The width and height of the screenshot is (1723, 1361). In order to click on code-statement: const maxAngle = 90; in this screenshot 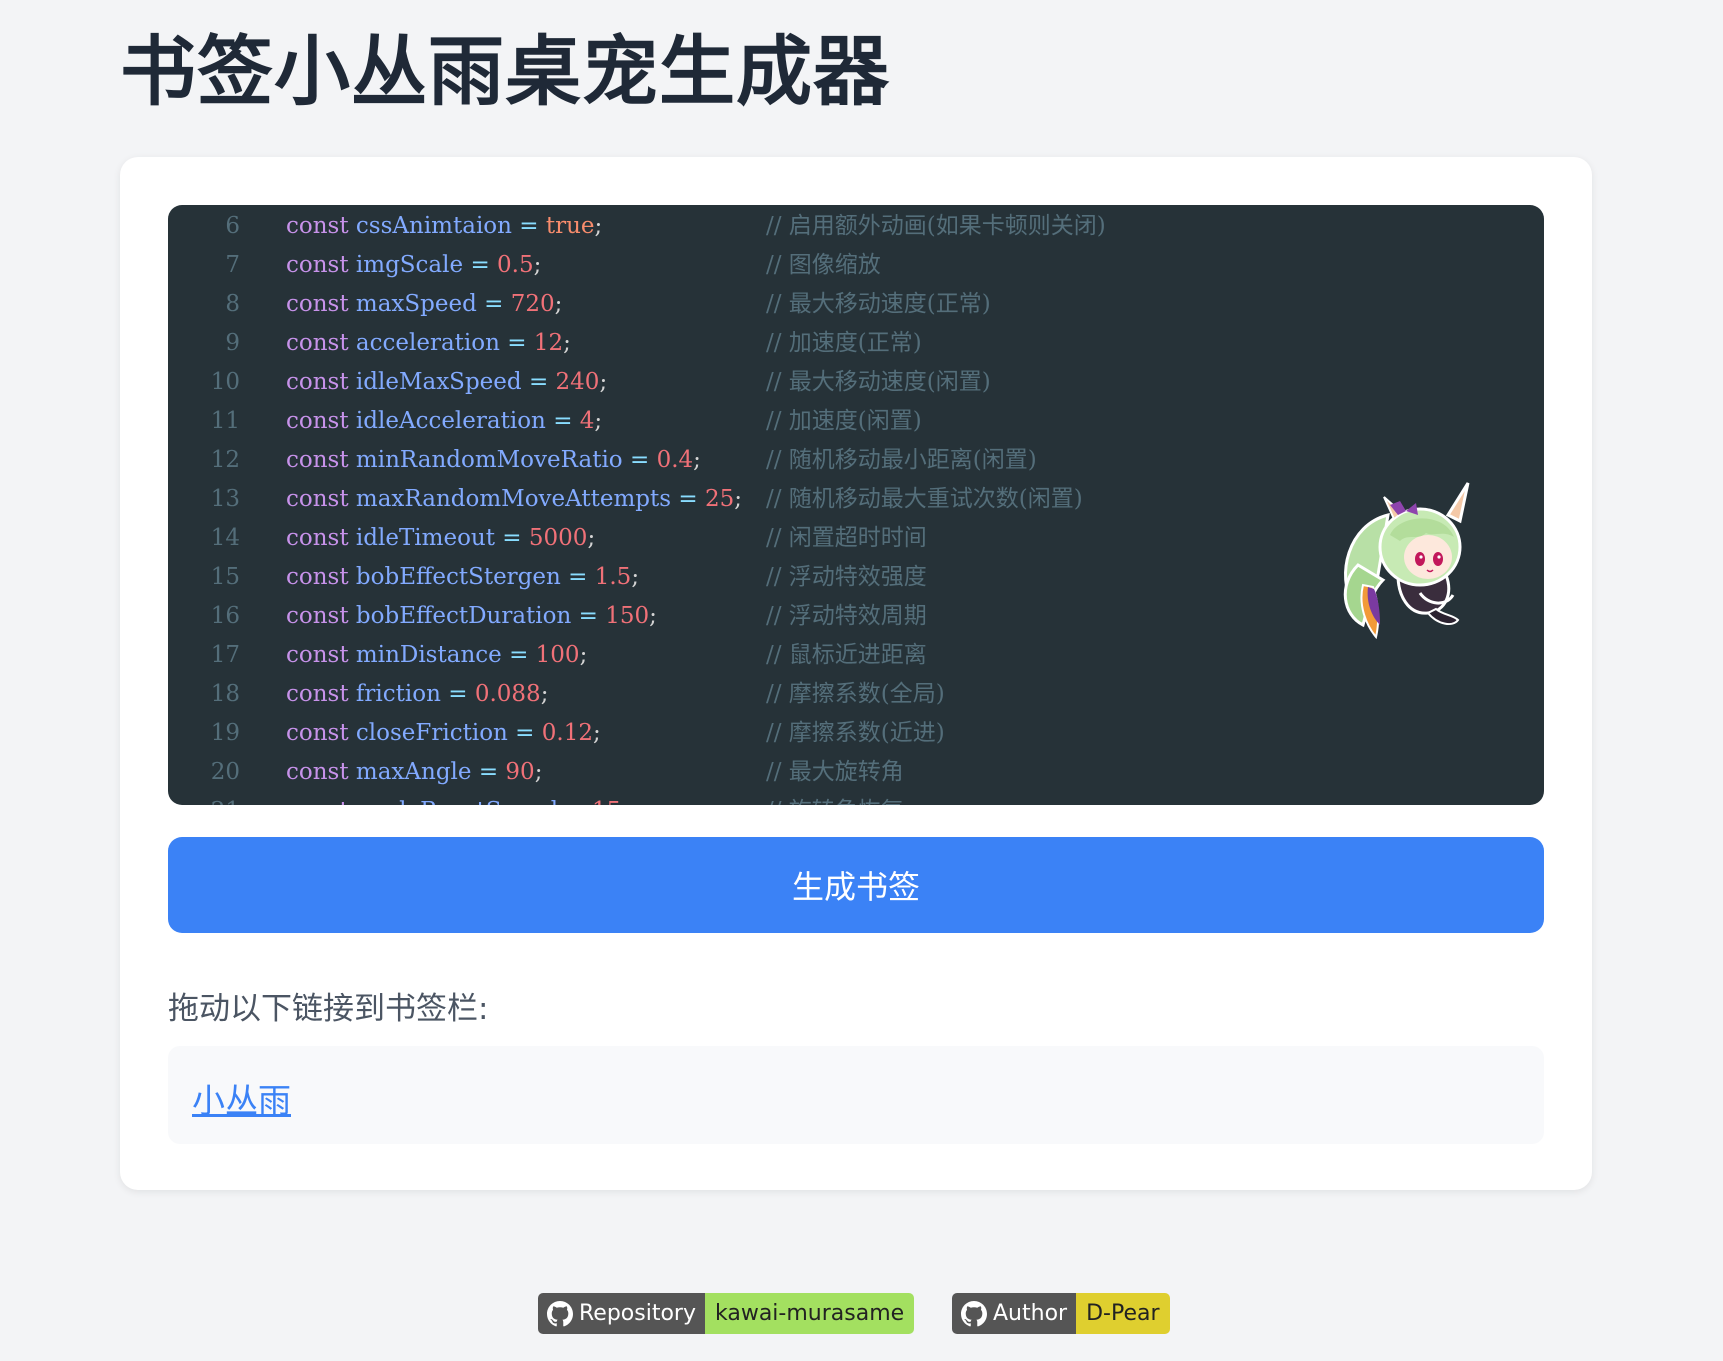, I will do `click(414, 772)`.